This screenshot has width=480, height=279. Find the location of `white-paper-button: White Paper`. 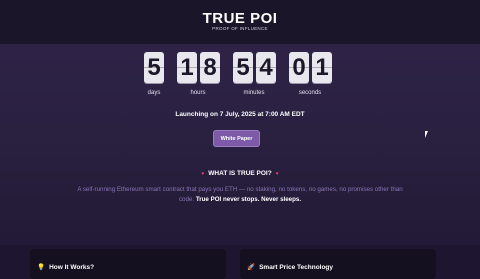

white-paper-button: White Paper is located at coordinates (236, 138).